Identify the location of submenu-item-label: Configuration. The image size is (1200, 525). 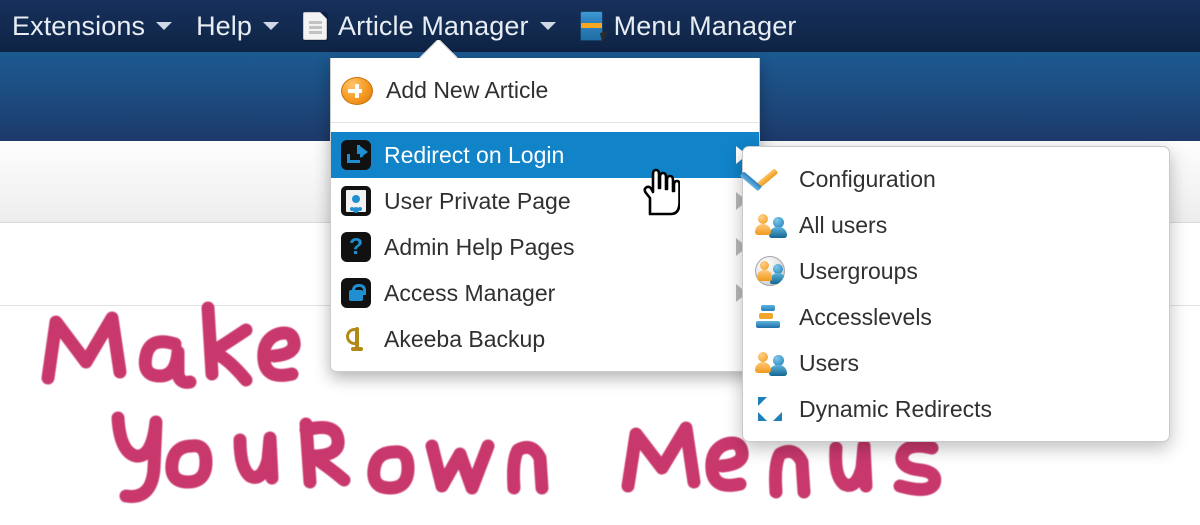
(867, 178).